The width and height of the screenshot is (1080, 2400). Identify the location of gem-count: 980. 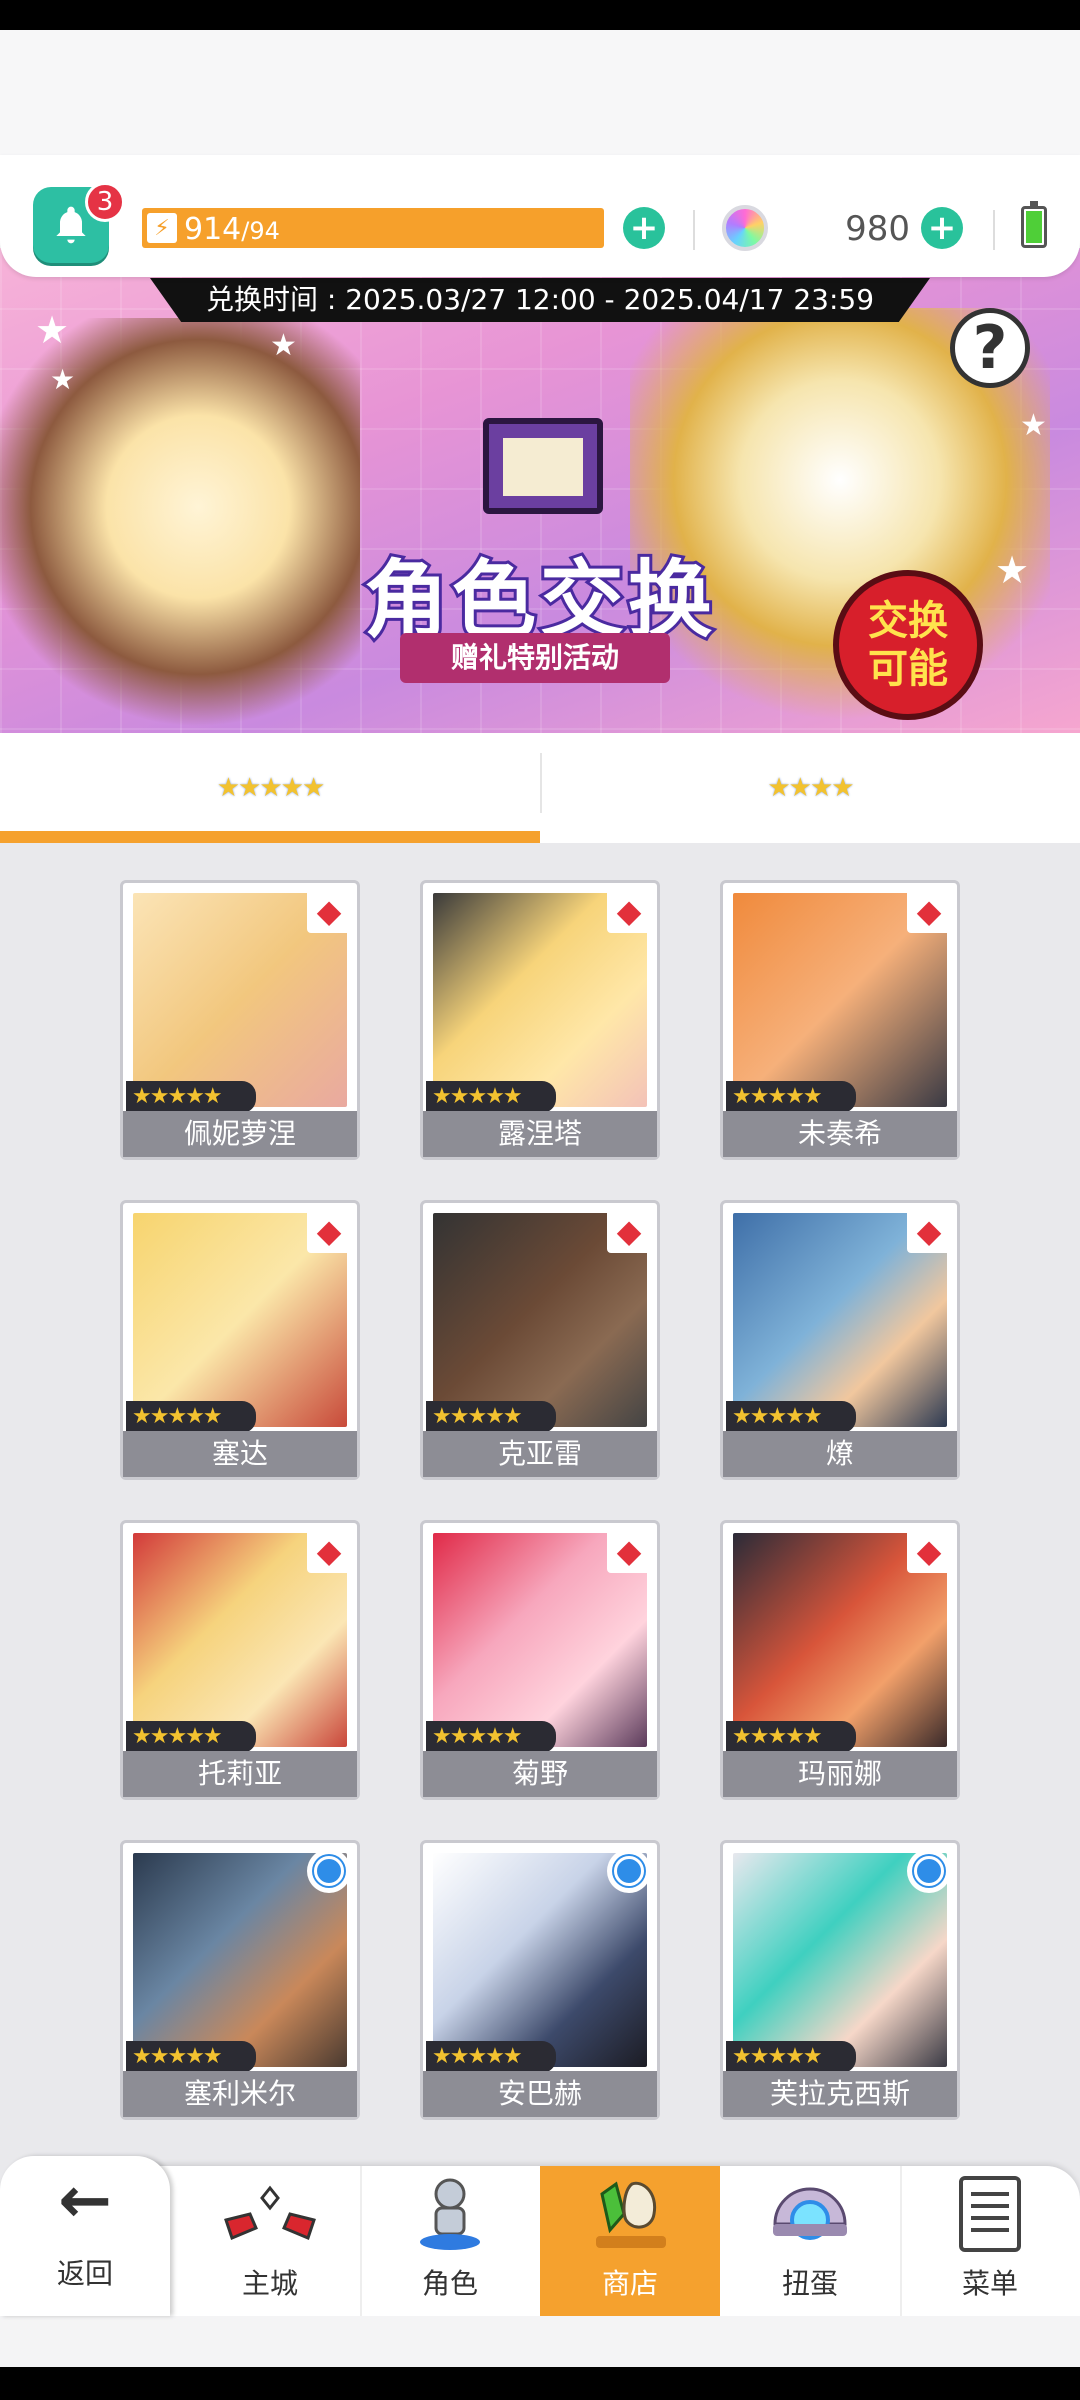
(877, 229).